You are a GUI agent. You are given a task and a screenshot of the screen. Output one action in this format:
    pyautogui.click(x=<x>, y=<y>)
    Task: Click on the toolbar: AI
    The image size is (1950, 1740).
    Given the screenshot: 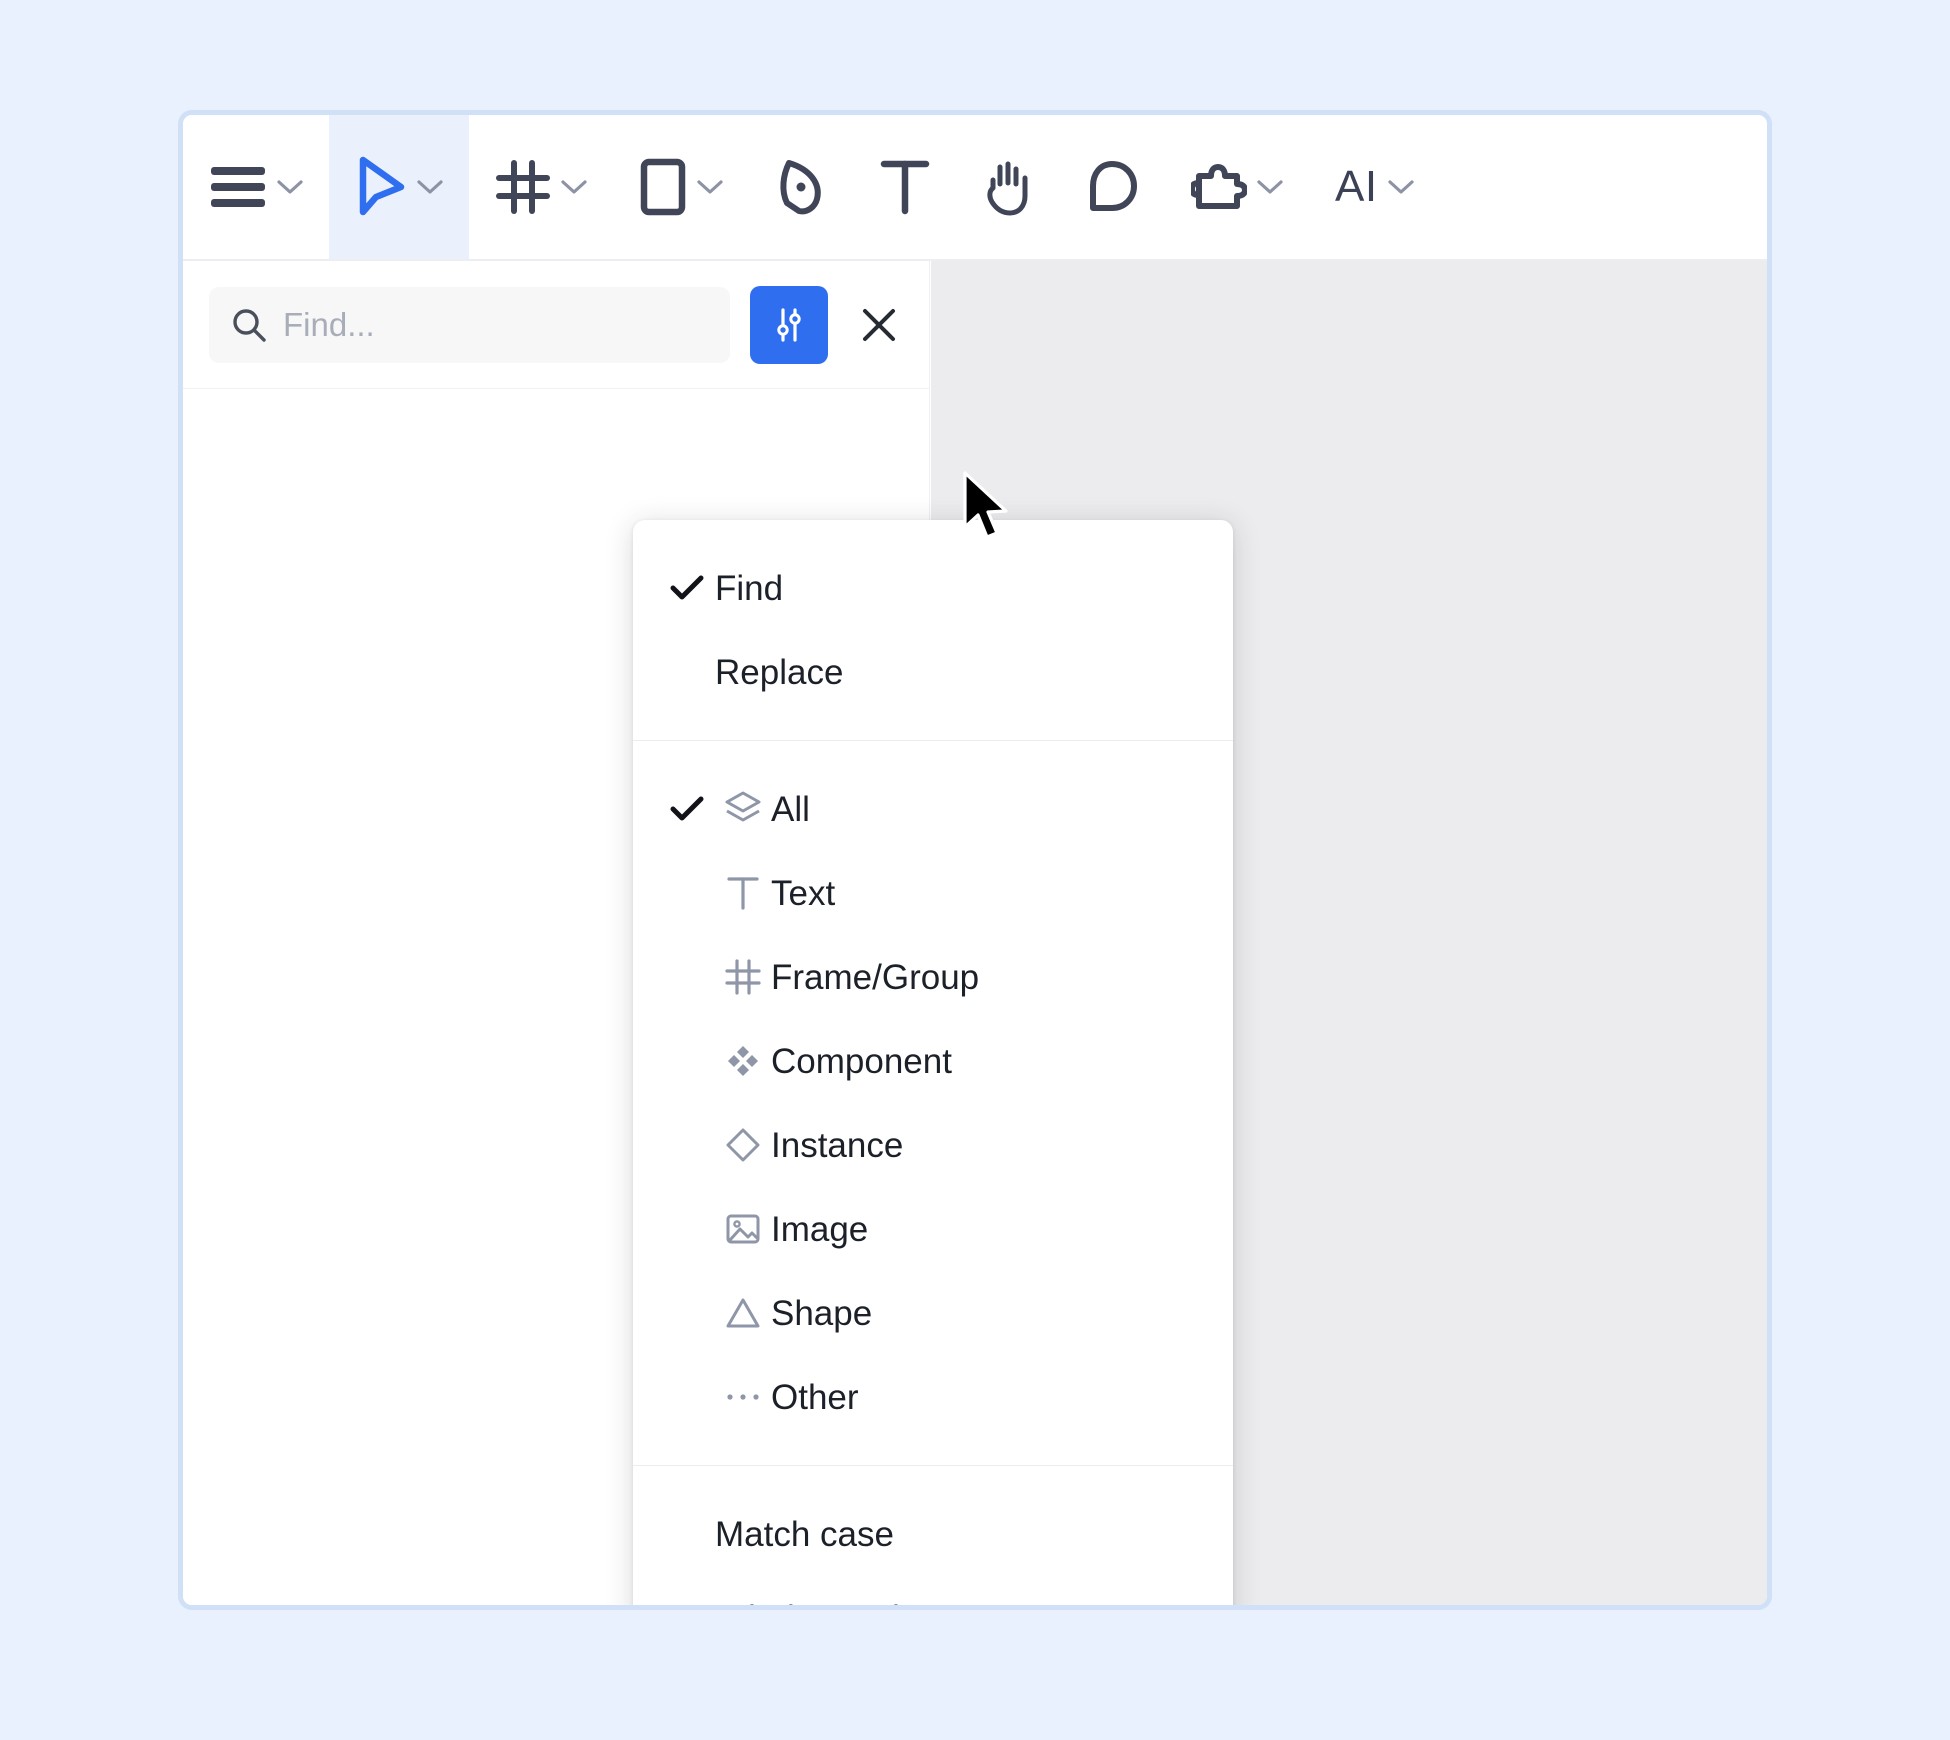 What is the action you would take?
    pyautogui.click(x=975, y=188)
    